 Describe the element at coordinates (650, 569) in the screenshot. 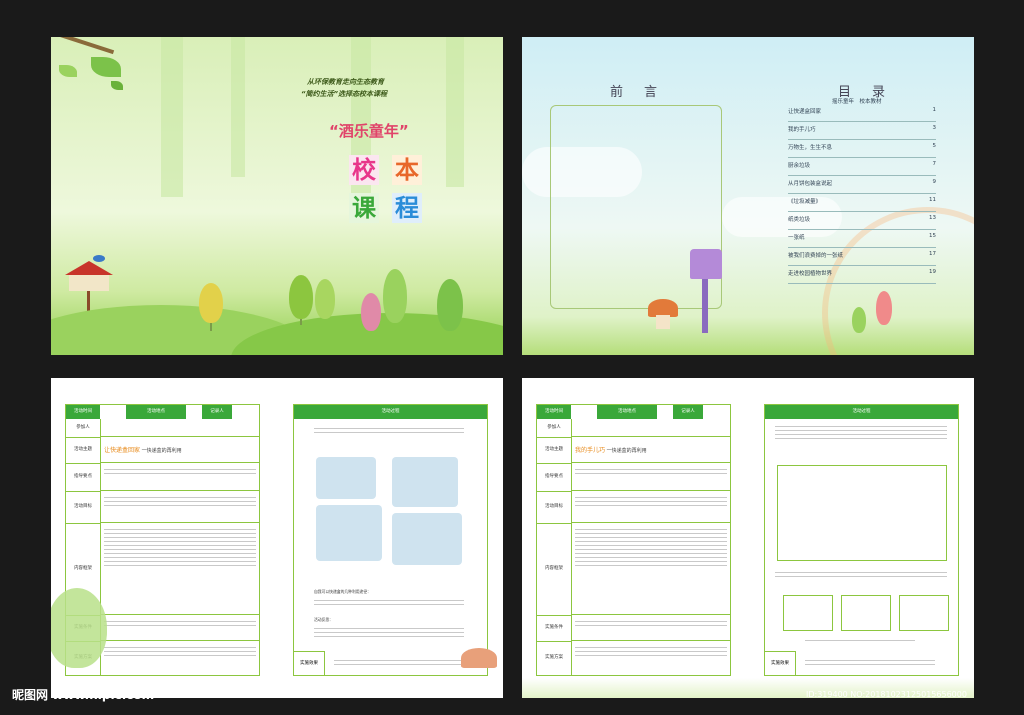

I see `content-cell` at that location.